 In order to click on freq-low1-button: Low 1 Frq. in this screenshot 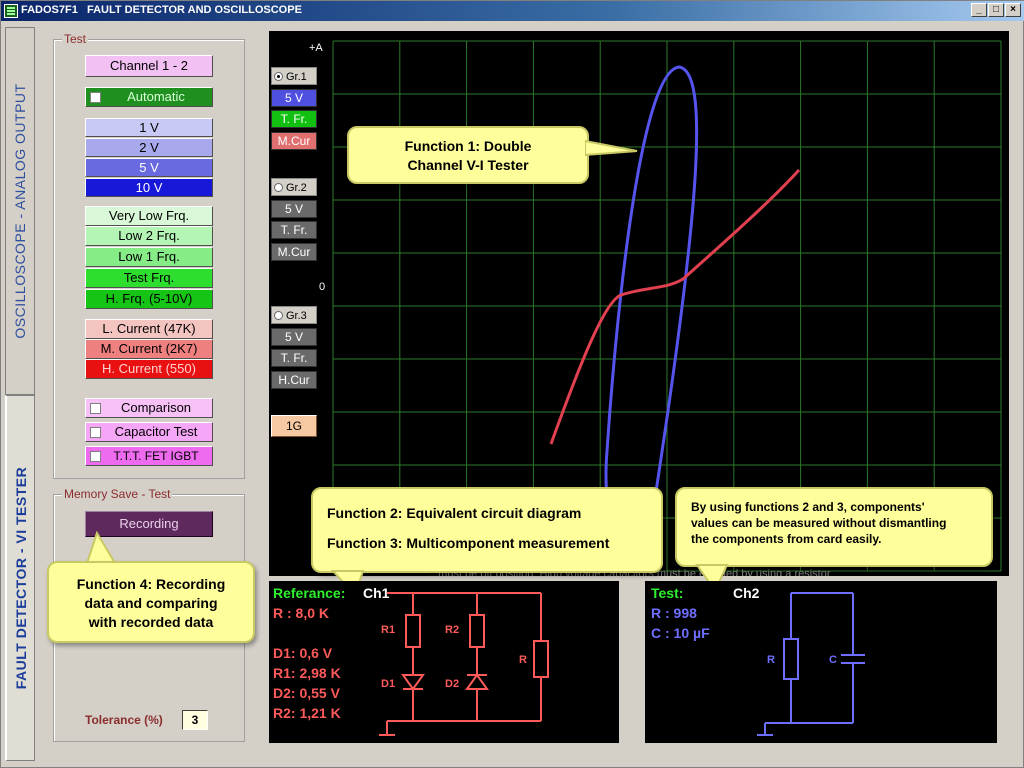, I will do `click(149, 257)`.